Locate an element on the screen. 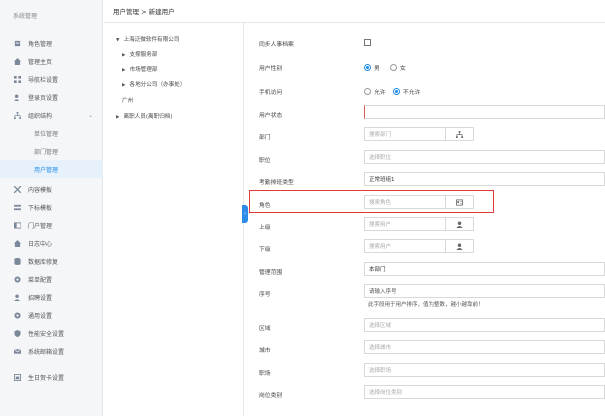 The height and width of the screenshot is (416, 605). post-category-select: 选择岗位类别 is located at coordinates (484, 392).